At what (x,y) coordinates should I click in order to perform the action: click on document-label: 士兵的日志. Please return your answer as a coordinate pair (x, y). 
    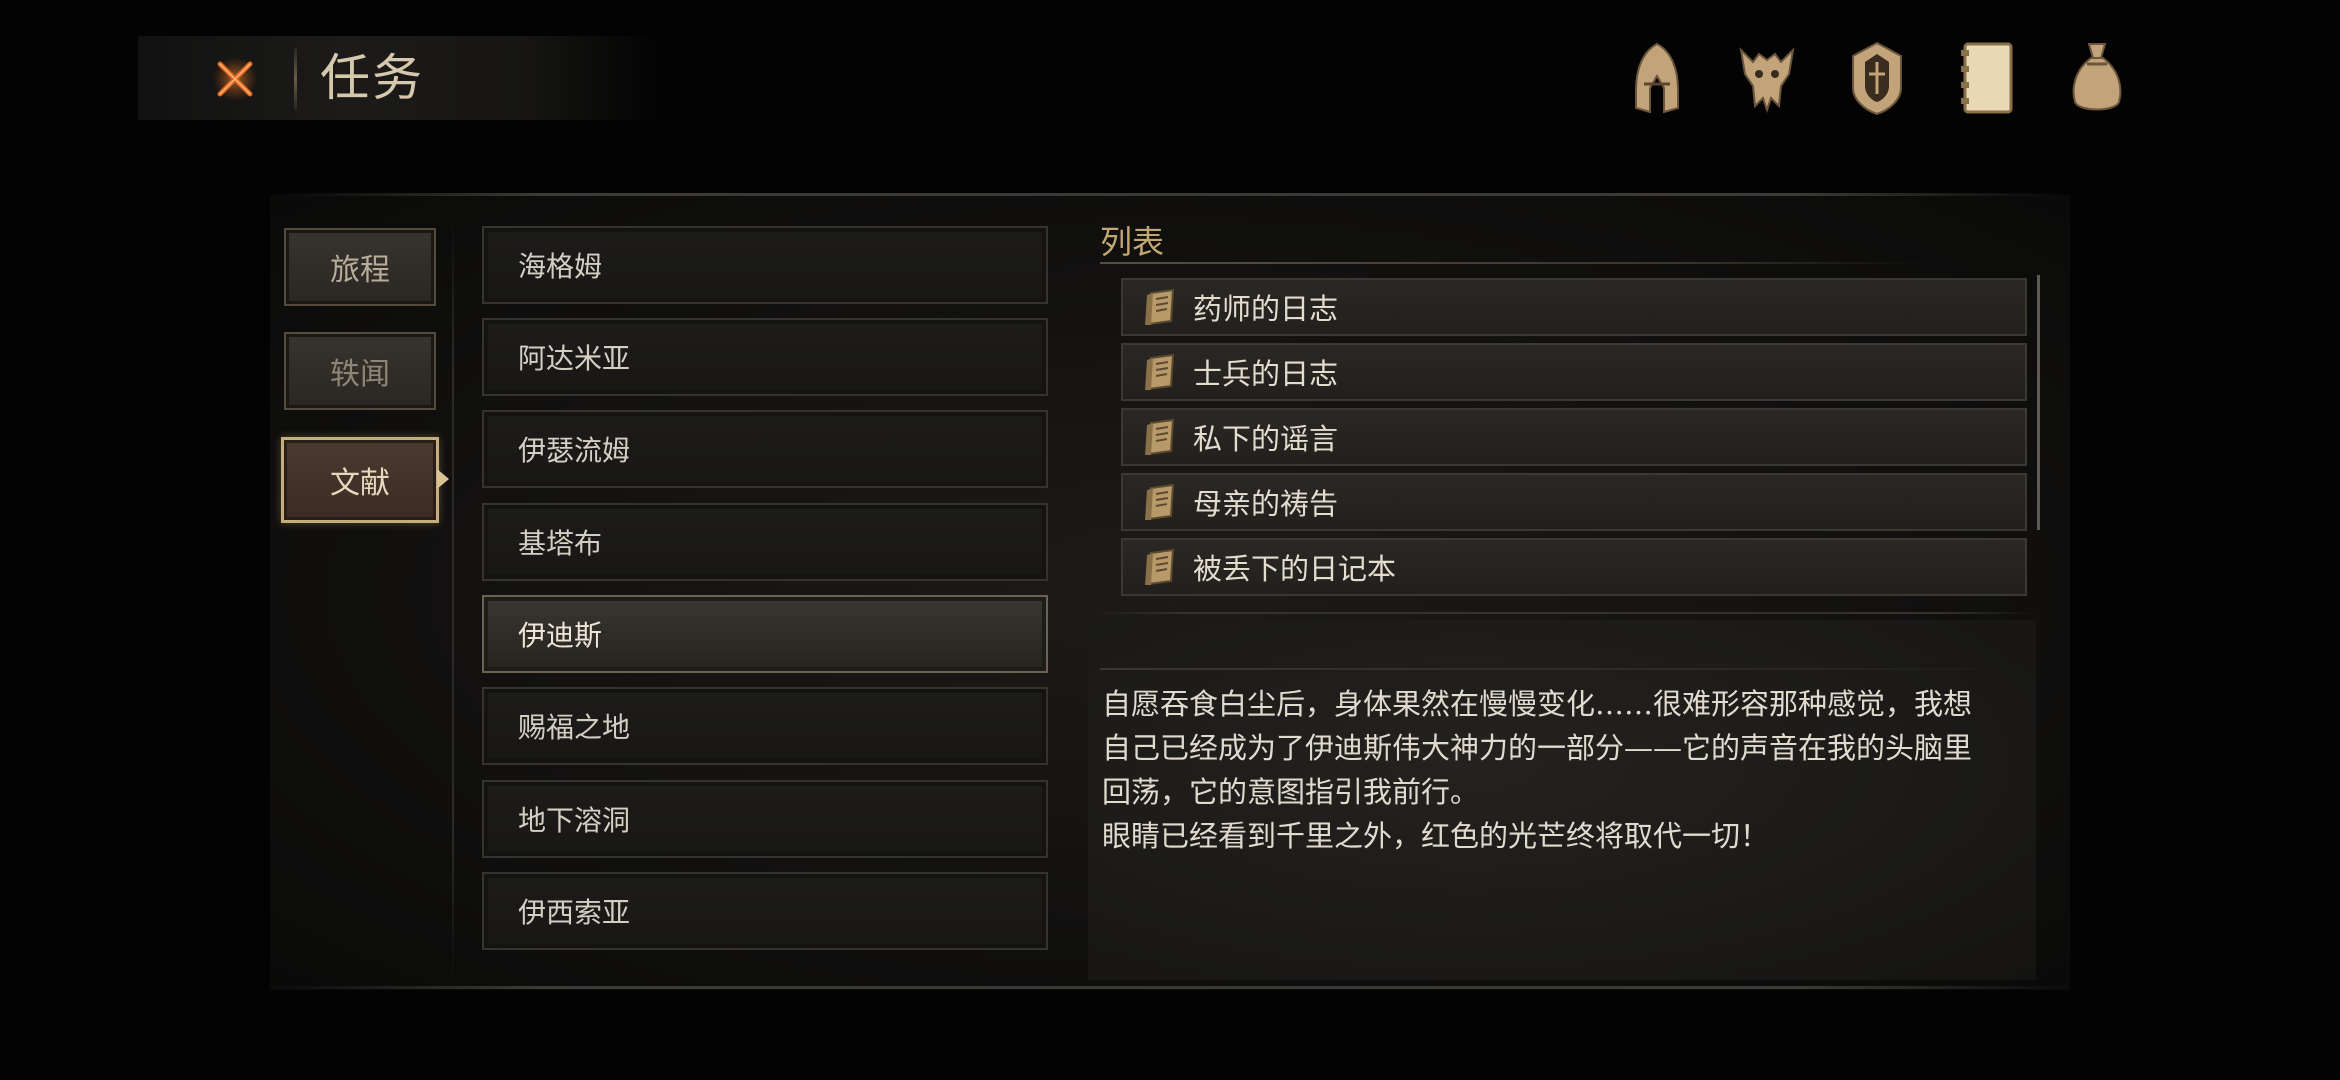
    Looking at the image, I should click on (1266, 374).